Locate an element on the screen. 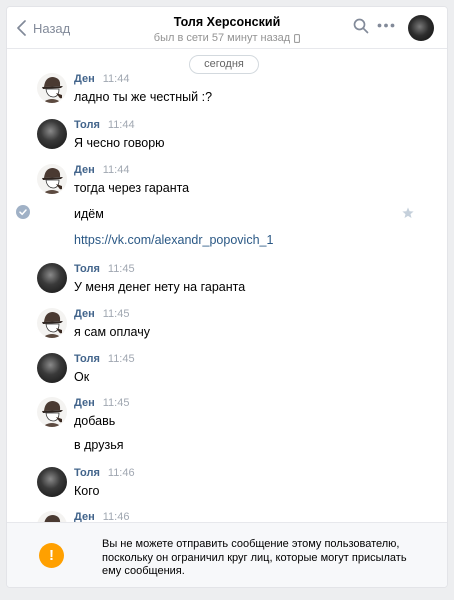 The width and height of the screenshot is (454, 600). check-circle-icon is located at coordinates (23, 212).